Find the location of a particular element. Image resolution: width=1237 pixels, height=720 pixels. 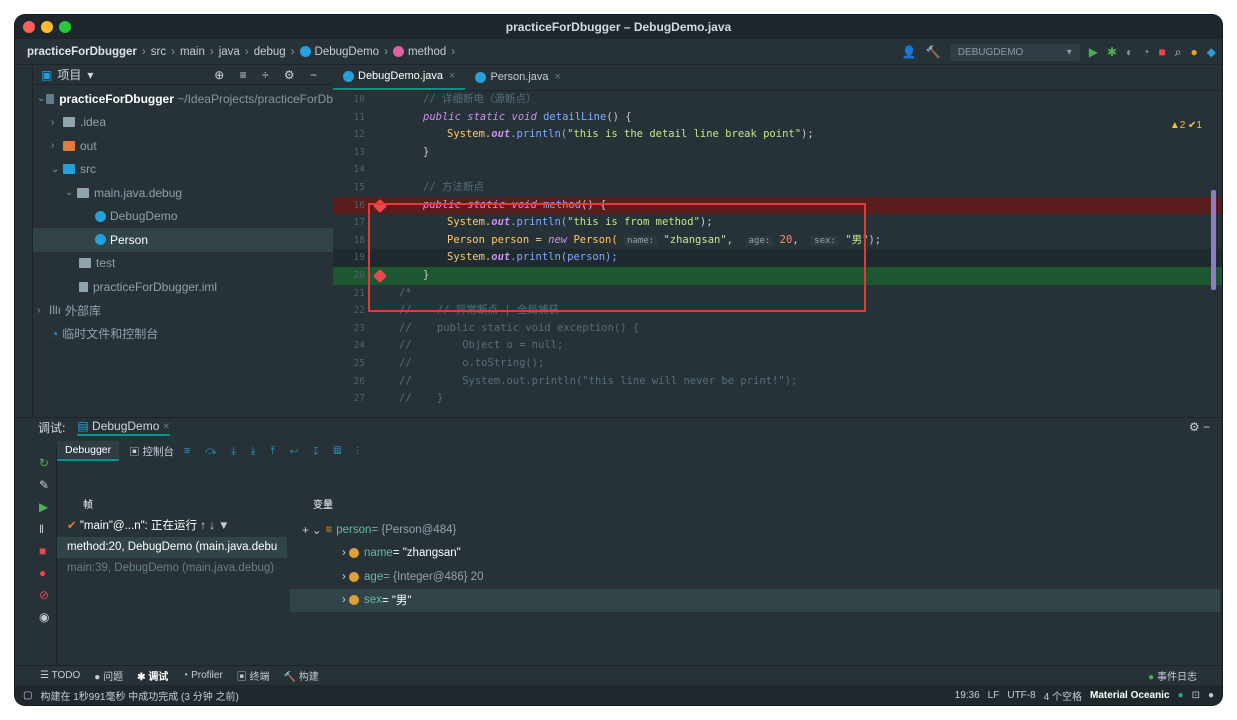

package-icon is located at coordinates (83, 192).